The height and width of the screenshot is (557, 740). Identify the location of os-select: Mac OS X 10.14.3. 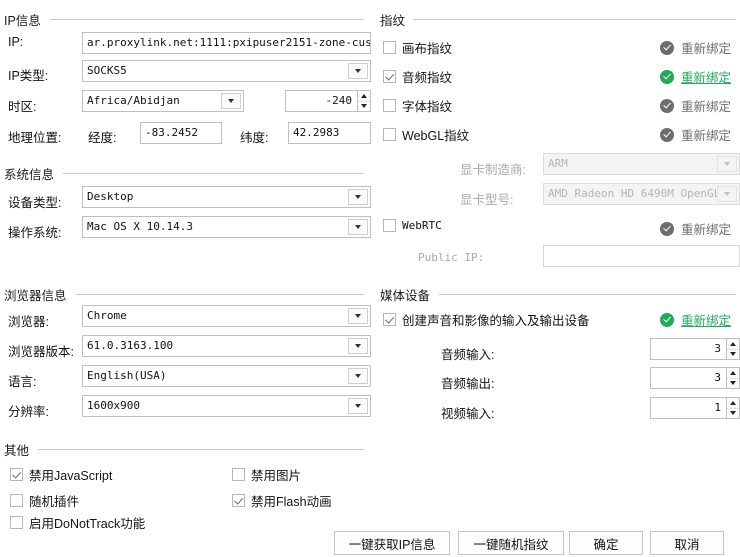
(226, 227).